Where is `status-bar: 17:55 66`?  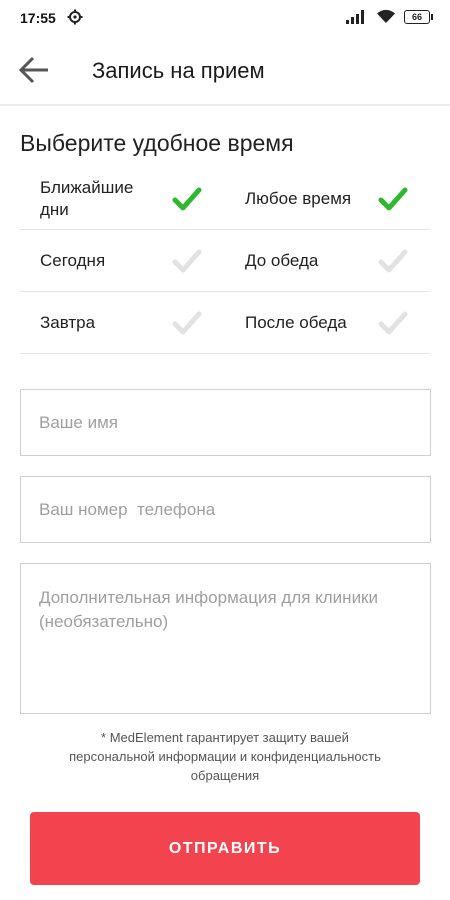 status-bar: 17:55 66 is located at coordinates (225, 17).